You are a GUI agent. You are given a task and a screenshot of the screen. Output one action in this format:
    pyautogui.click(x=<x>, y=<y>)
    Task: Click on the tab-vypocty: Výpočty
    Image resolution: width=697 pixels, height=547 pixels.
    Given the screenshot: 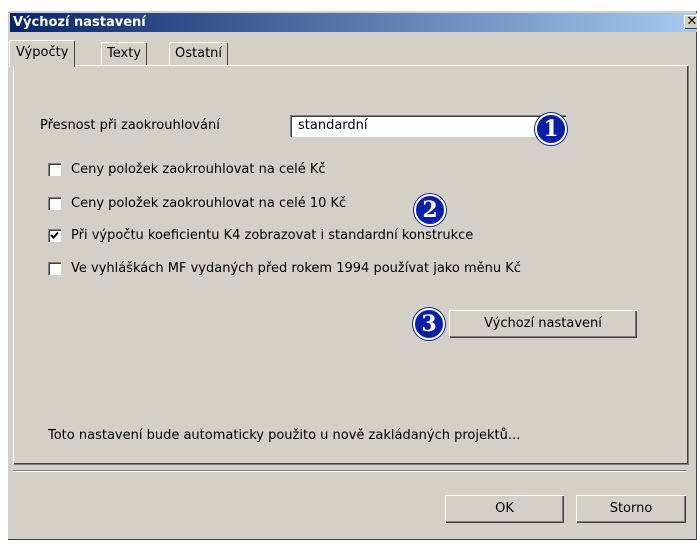 What is the action you would take?
    pyautogui.click(x=42, y=53)
    